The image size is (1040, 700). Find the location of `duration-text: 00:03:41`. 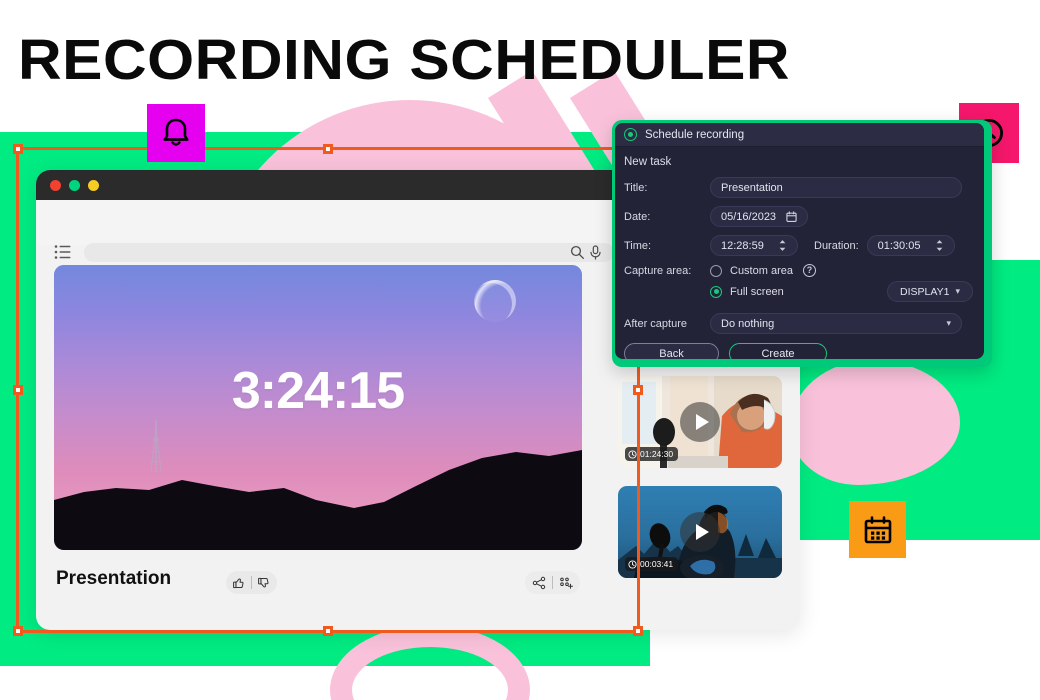

duration-text: 00:03:41 is located at coordinates (657, 564).